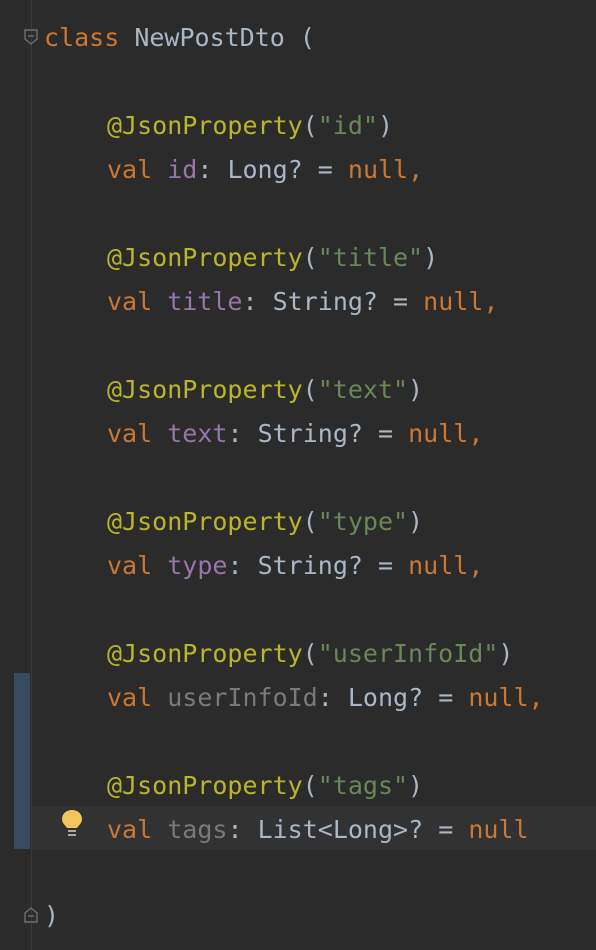 This screenshot has height=950, width=596. What do you see at coordinates (340, 829) in the screenshot?
I see `property-type: List<Long>?` at bounding box center [340, 829].